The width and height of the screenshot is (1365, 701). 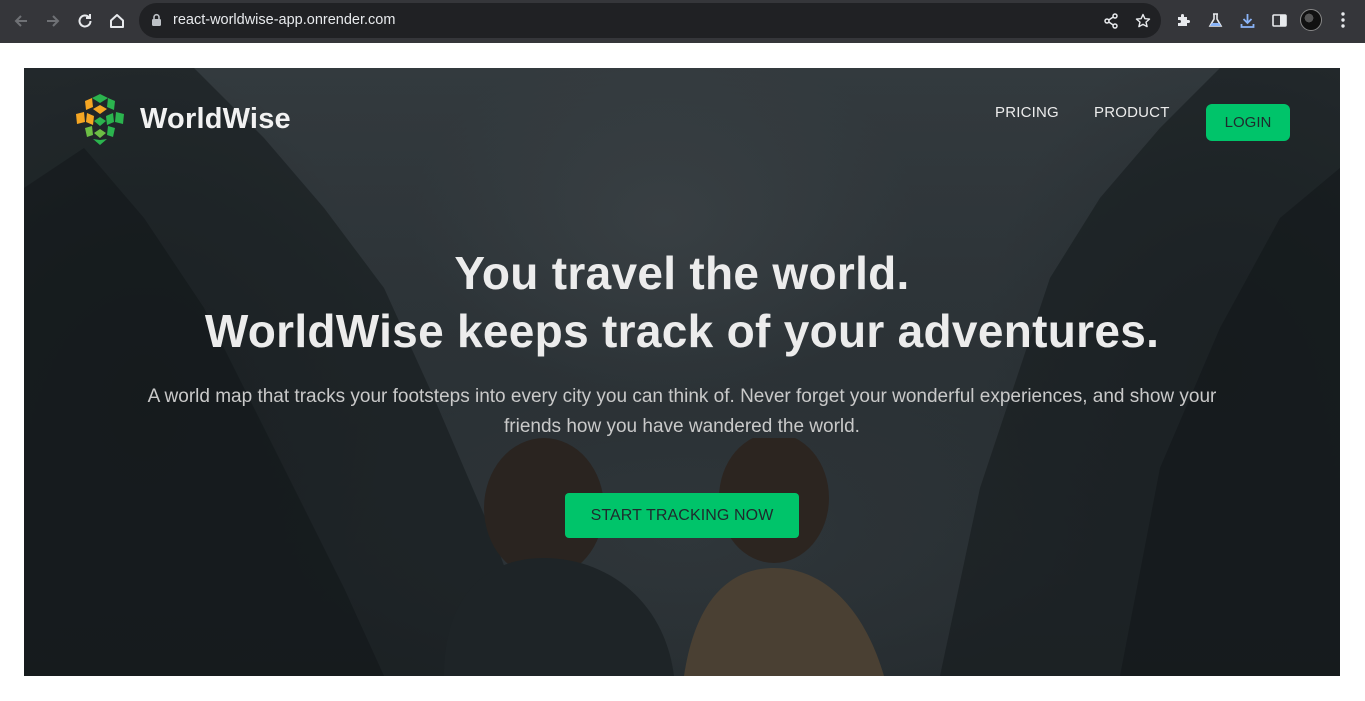 I want to click on browser-toolbar: react-worldwise-app.onrender.com, so click(x=682, y=21).